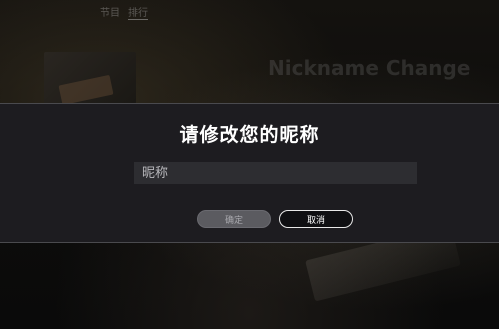  I want to click on background-nav-item: 节目, so click(110, 13).